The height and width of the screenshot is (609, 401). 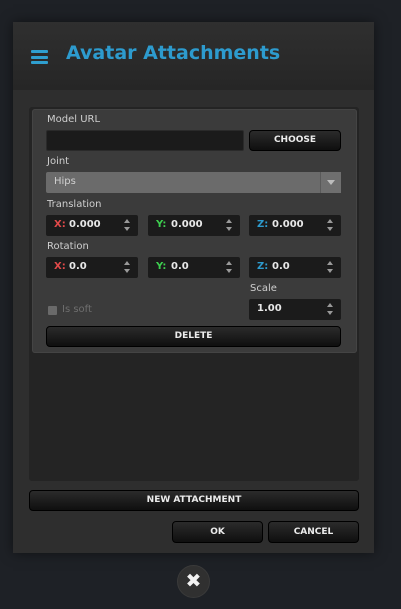 I want to click on scale-label: Scale, so click(x=263, y=288).